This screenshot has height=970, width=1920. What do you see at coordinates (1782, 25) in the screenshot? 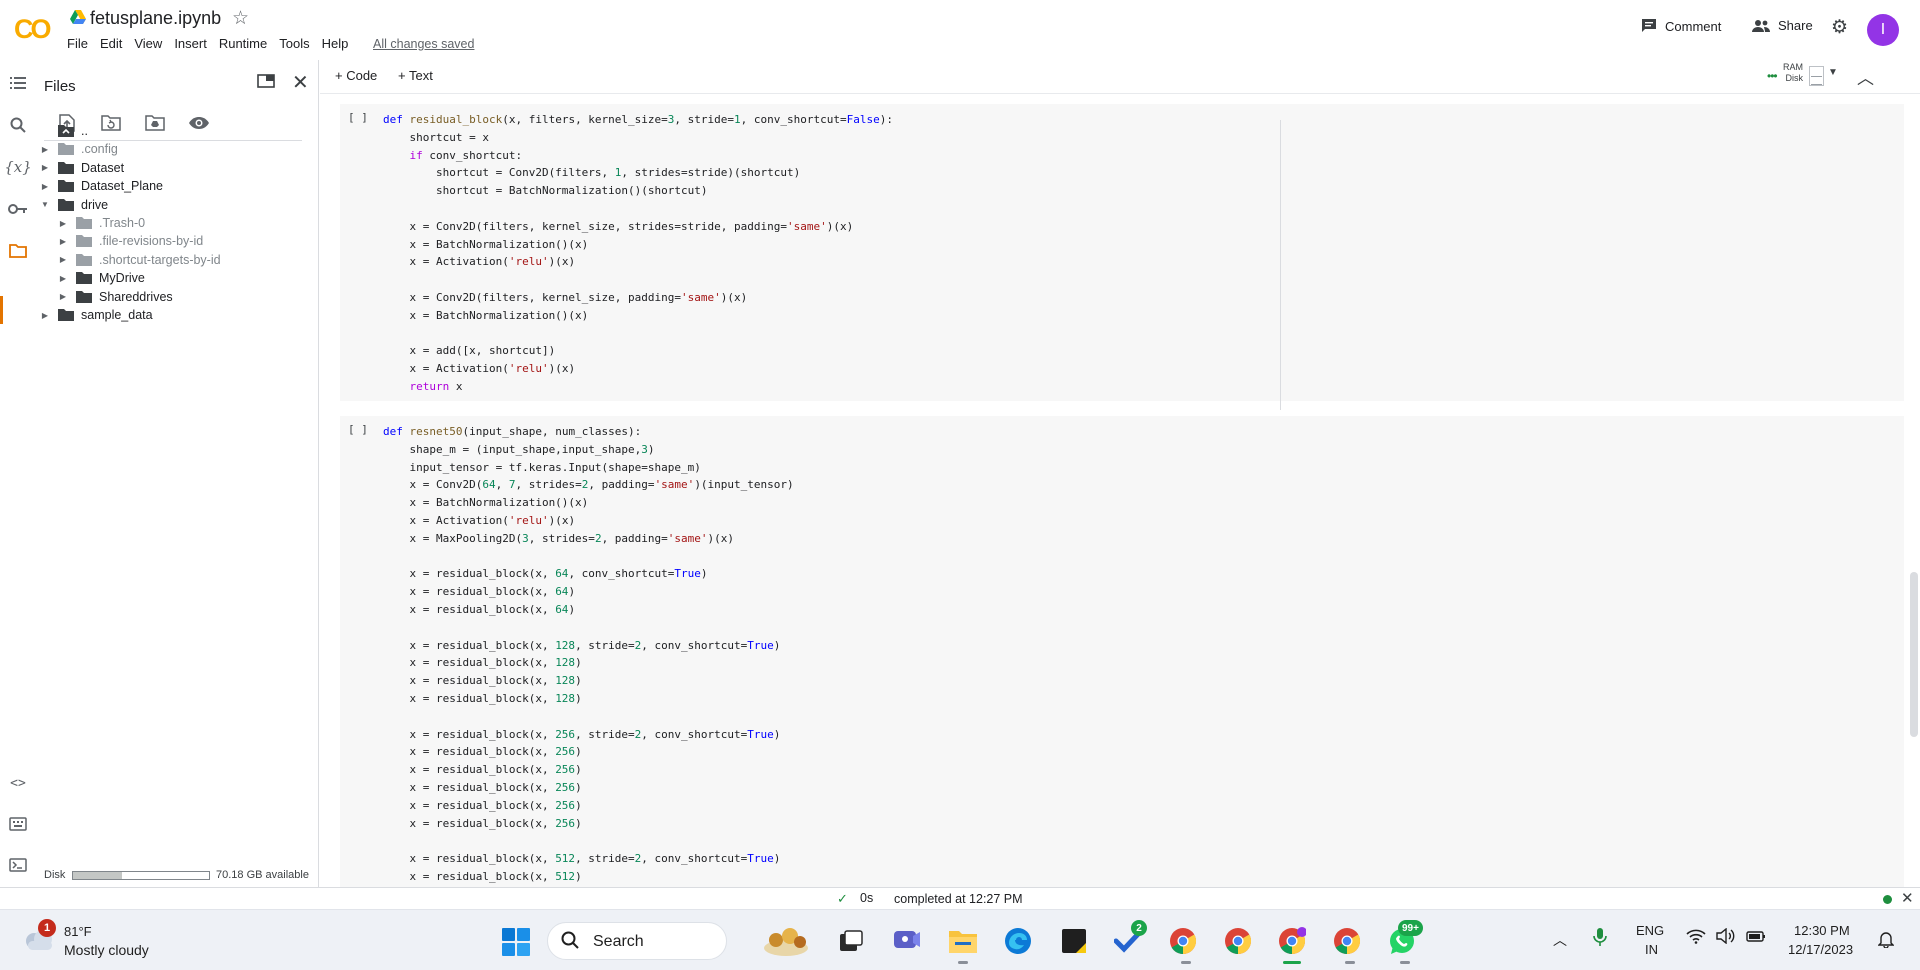
I see `share-button: Share` at bounding box center [1782, 25].